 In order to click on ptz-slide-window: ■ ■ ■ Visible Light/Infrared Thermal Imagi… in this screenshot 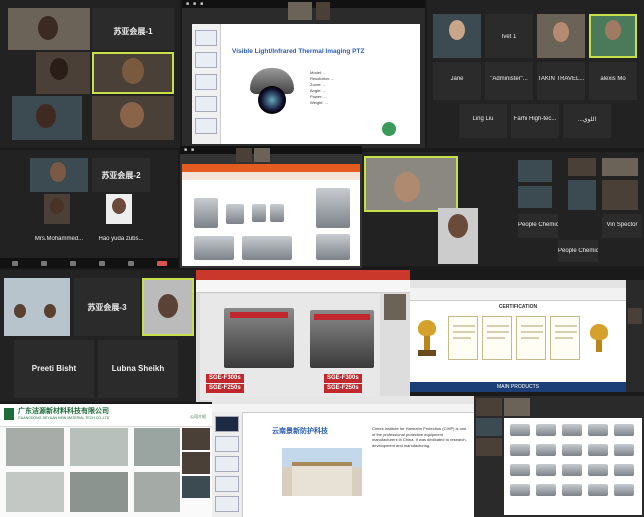, I will do `click(303, 74)`.